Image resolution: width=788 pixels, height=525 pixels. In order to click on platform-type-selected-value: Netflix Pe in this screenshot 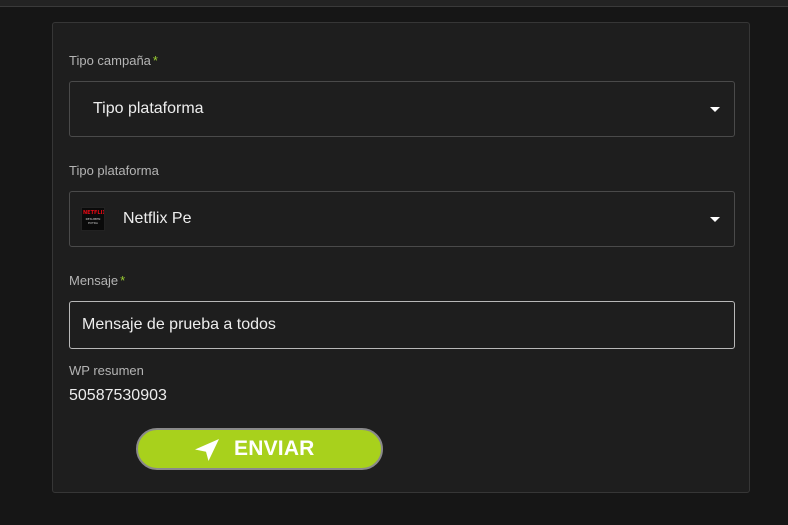, I will do `click(157, 218)`.